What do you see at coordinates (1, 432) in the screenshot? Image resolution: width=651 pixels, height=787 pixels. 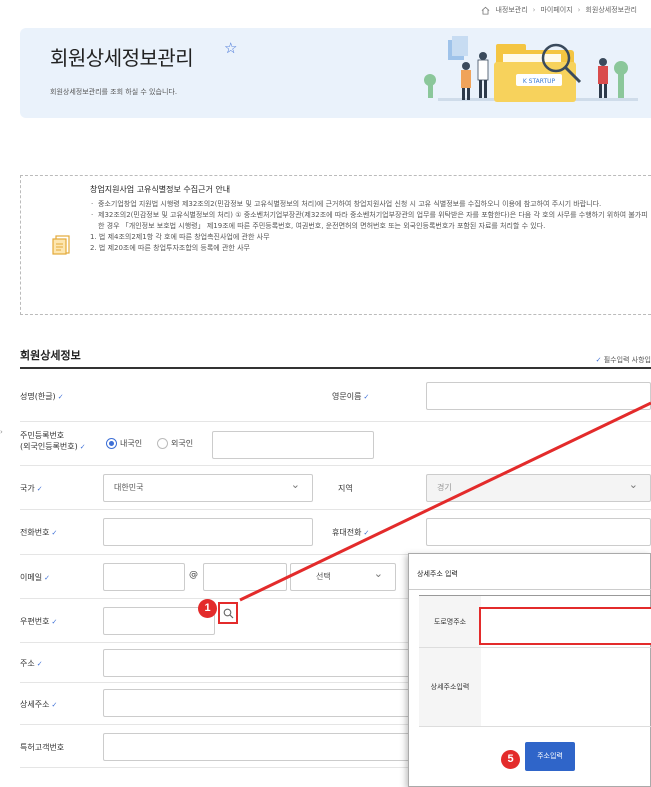 I see `side-chevron-icon: ›` at bounding box center [1, 432].